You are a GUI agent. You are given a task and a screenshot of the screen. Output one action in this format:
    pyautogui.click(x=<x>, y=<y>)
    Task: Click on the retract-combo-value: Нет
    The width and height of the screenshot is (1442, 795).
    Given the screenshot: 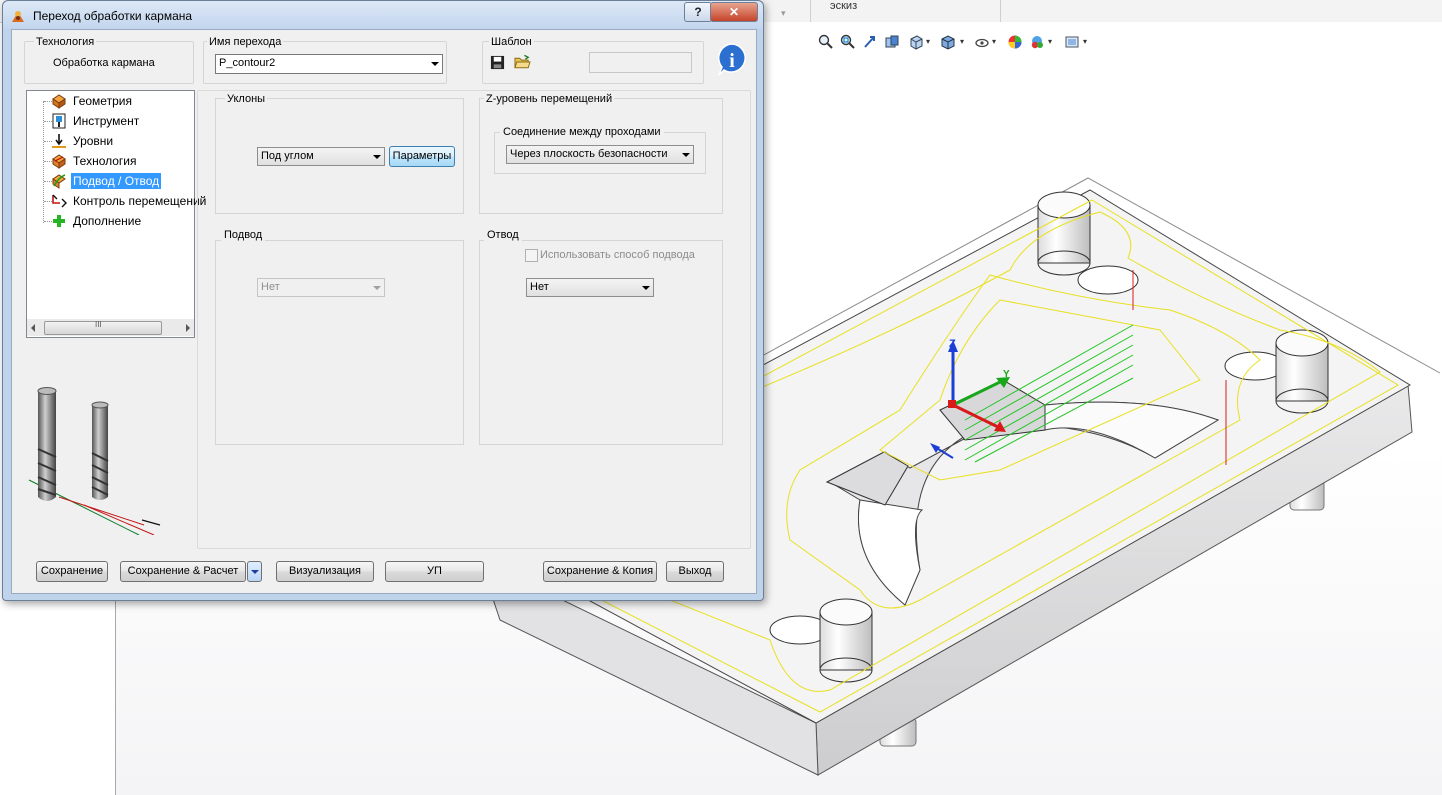 What is the action you would take?
    pyautogui.click(x=539, y=287)
    